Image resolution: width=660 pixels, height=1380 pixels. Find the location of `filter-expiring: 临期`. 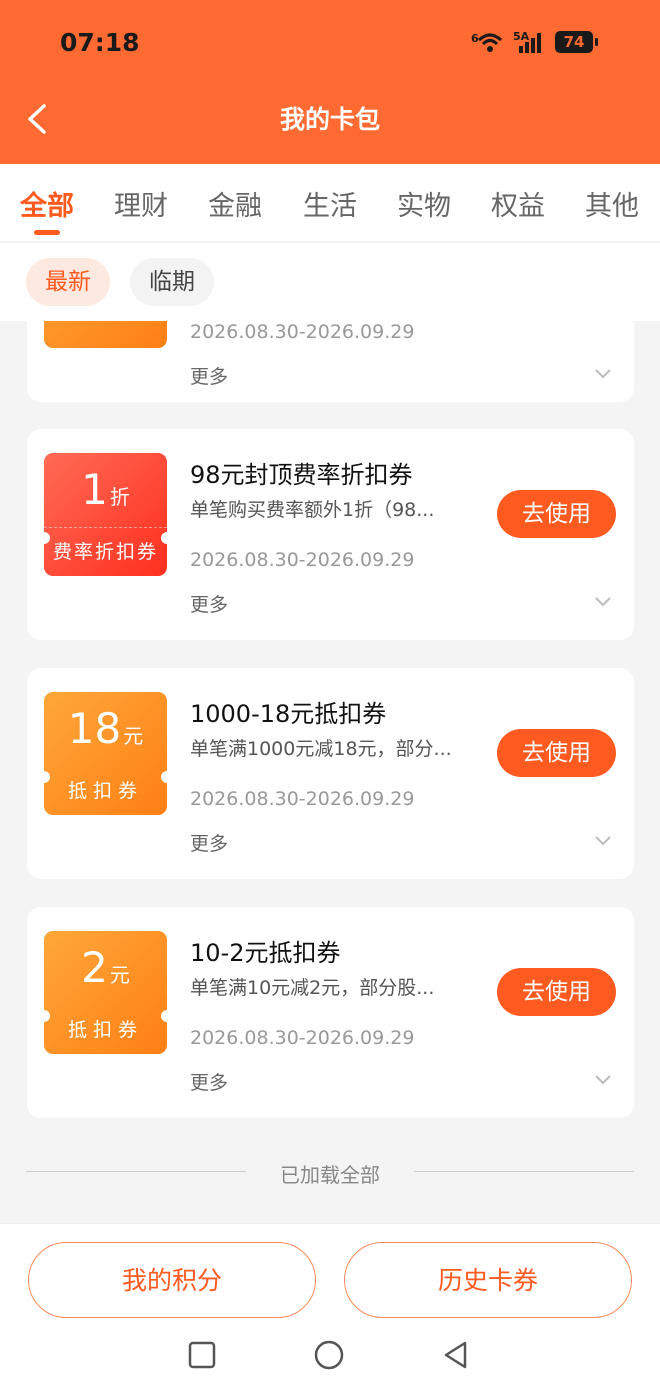

filter-expiring: 临期 is located at coordinates (172, 282).